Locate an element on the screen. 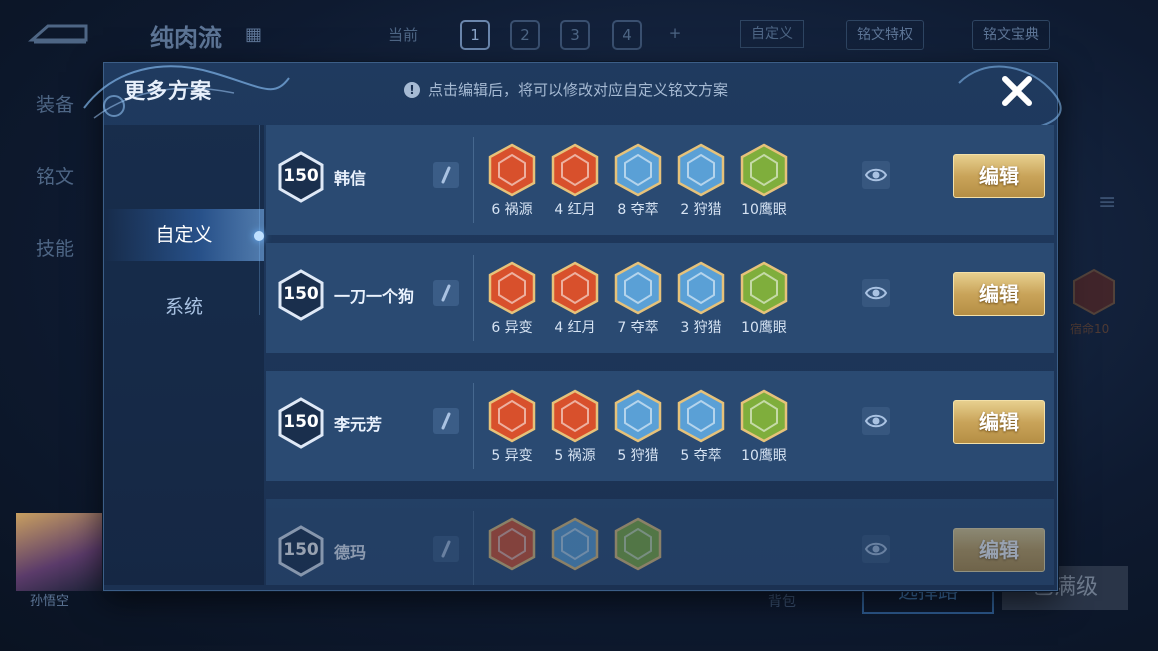 Image resolution: width=1158 pixels, height=651 pixels. tab-system: 系统 is located at coordinates (184, 307).